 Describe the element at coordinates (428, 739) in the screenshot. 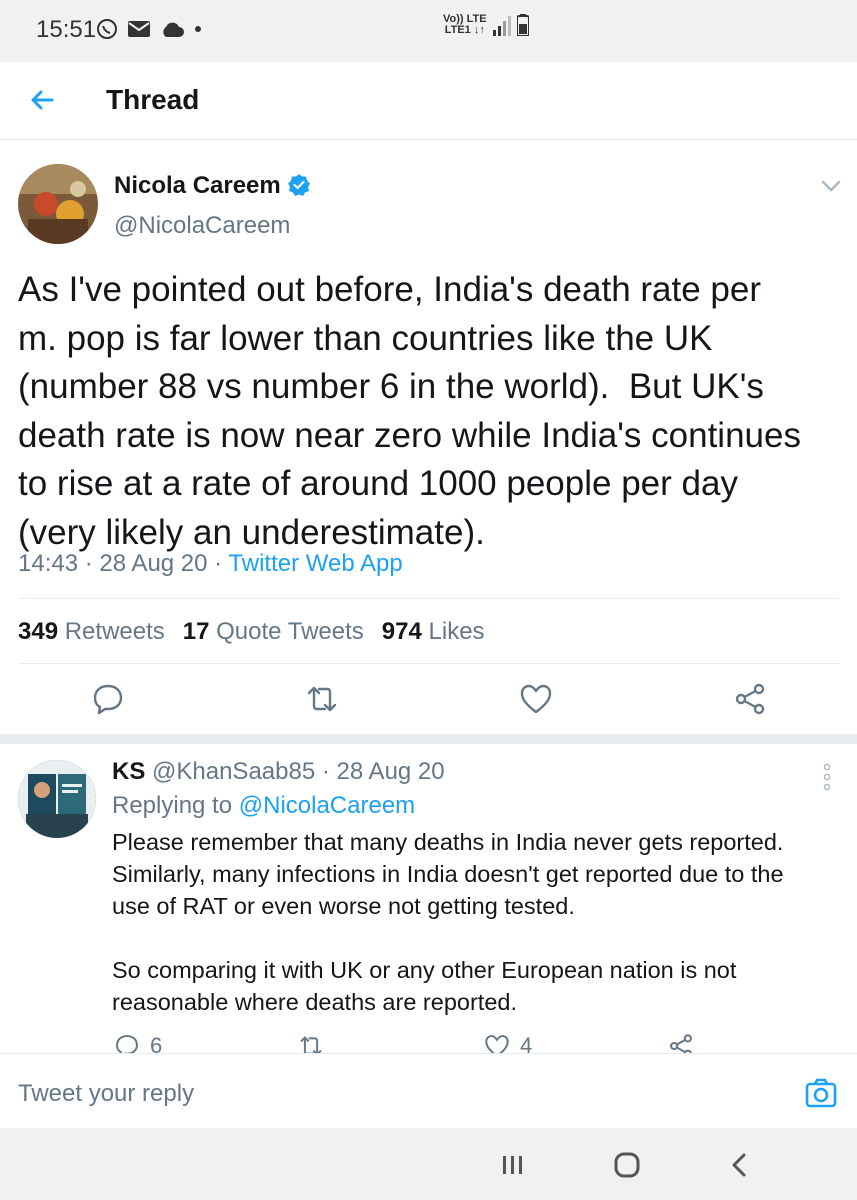

I see `section-separator` at that location.